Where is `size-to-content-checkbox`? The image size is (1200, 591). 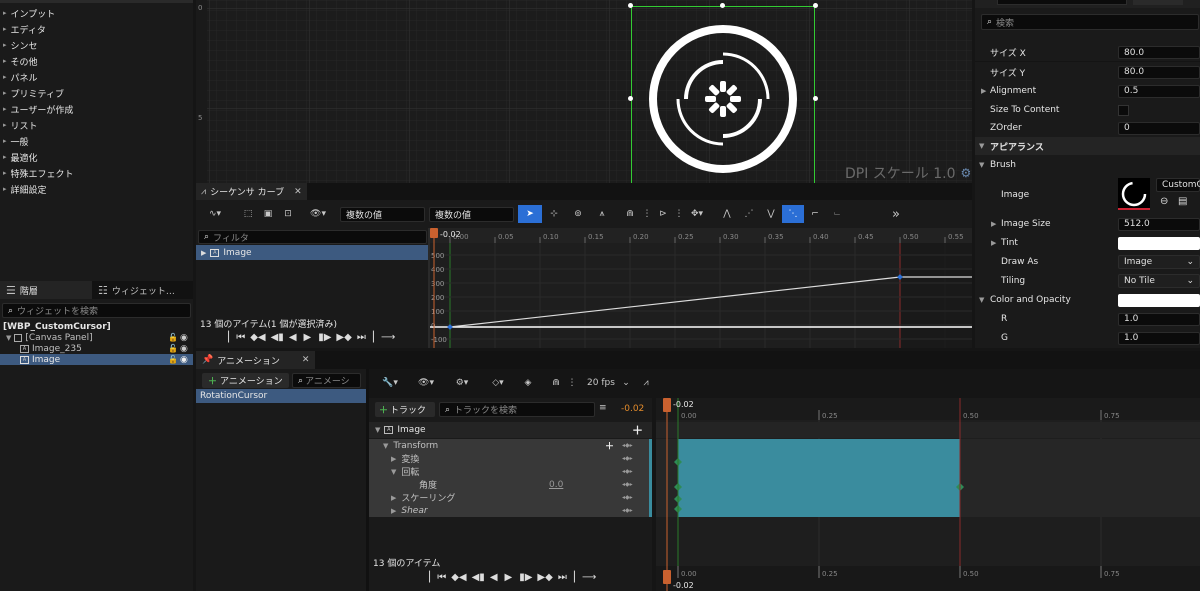 size-to-content-checkbox is located at coordinates (1123, 110).